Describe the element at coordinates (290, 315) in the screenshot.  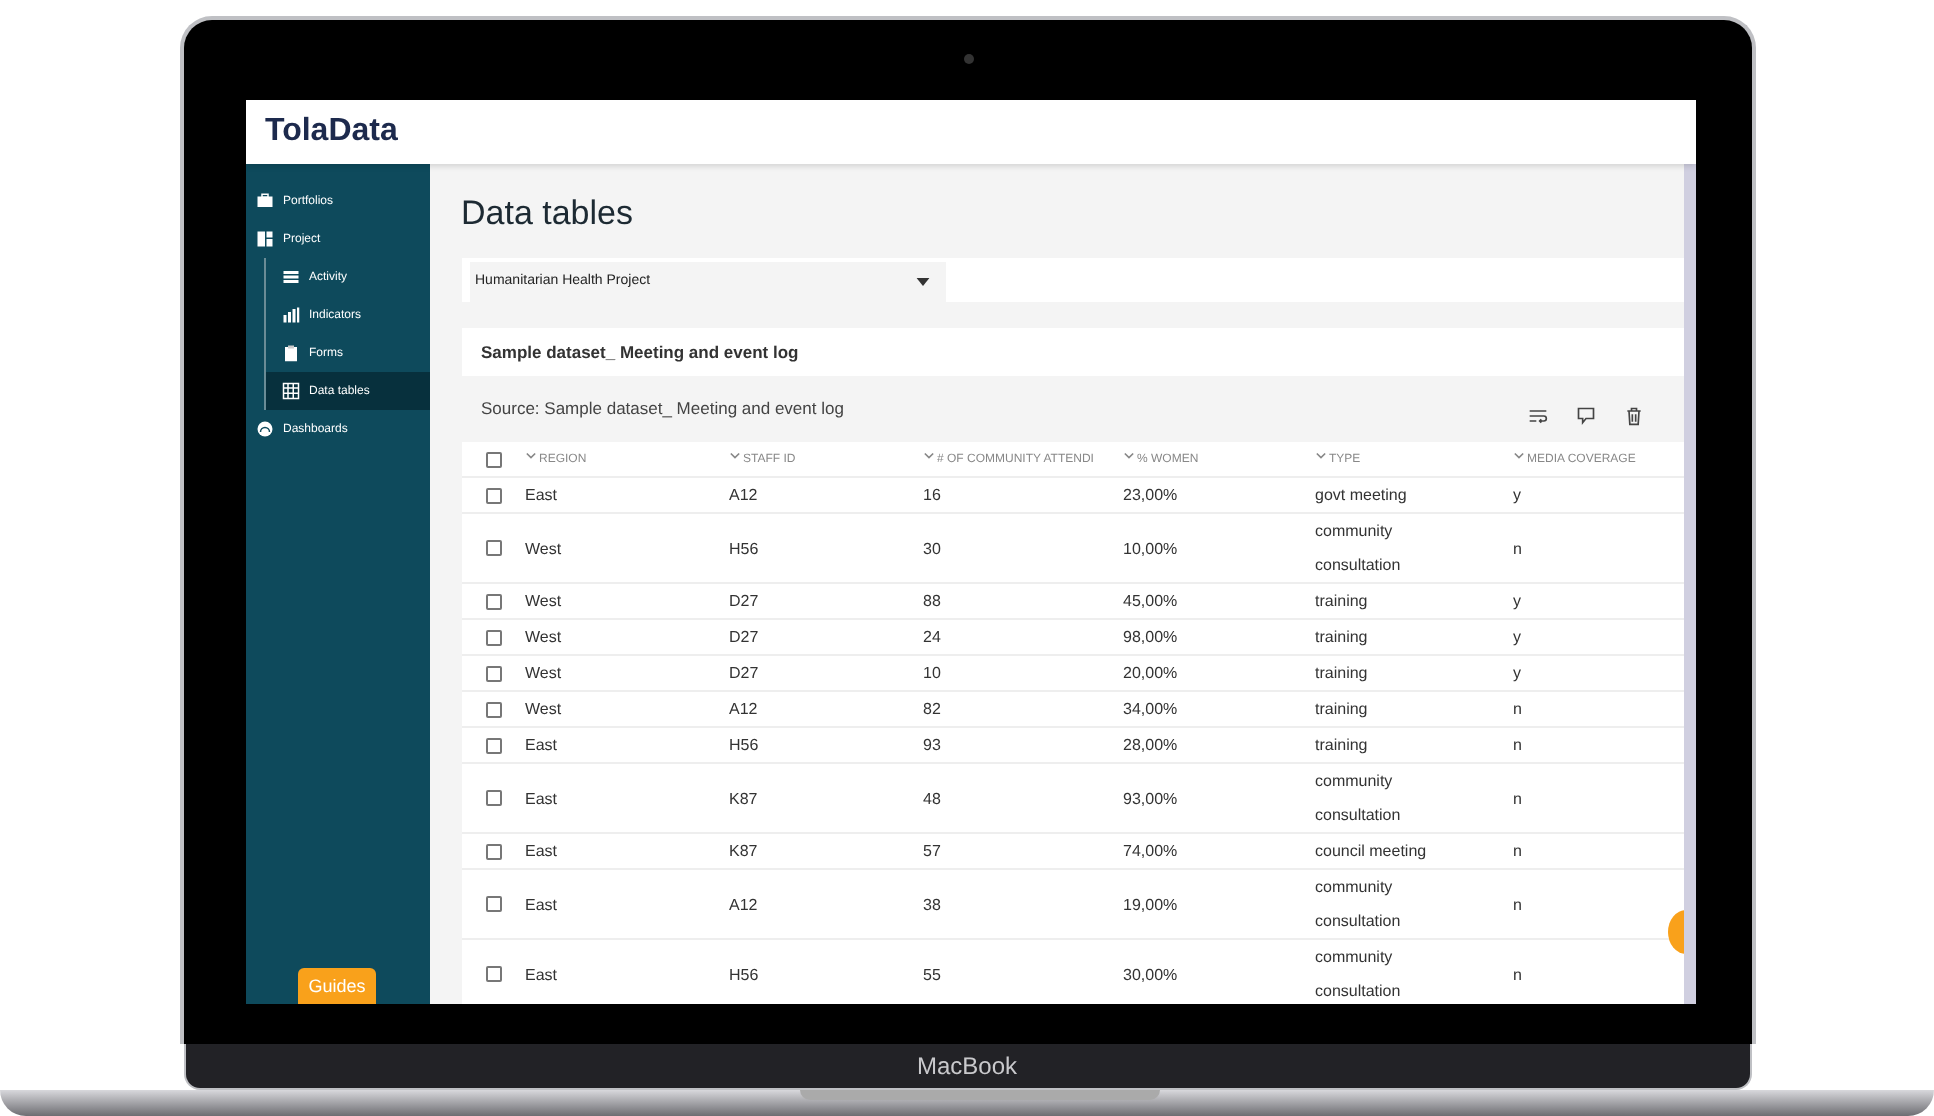
I see `bars-icon` at that location.